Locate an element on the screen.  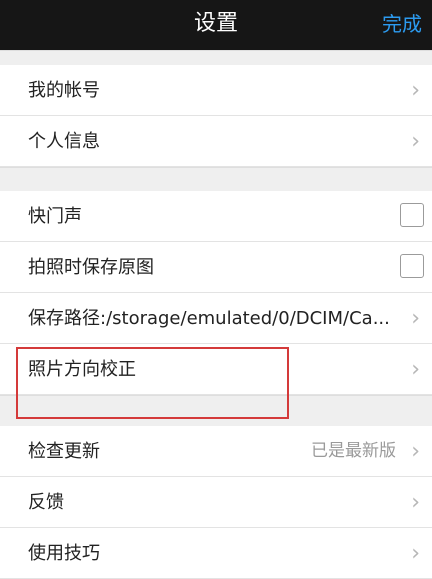
settings-row-check-update: 检查更新 已是最新版 › is located at coordinates (216, 451).